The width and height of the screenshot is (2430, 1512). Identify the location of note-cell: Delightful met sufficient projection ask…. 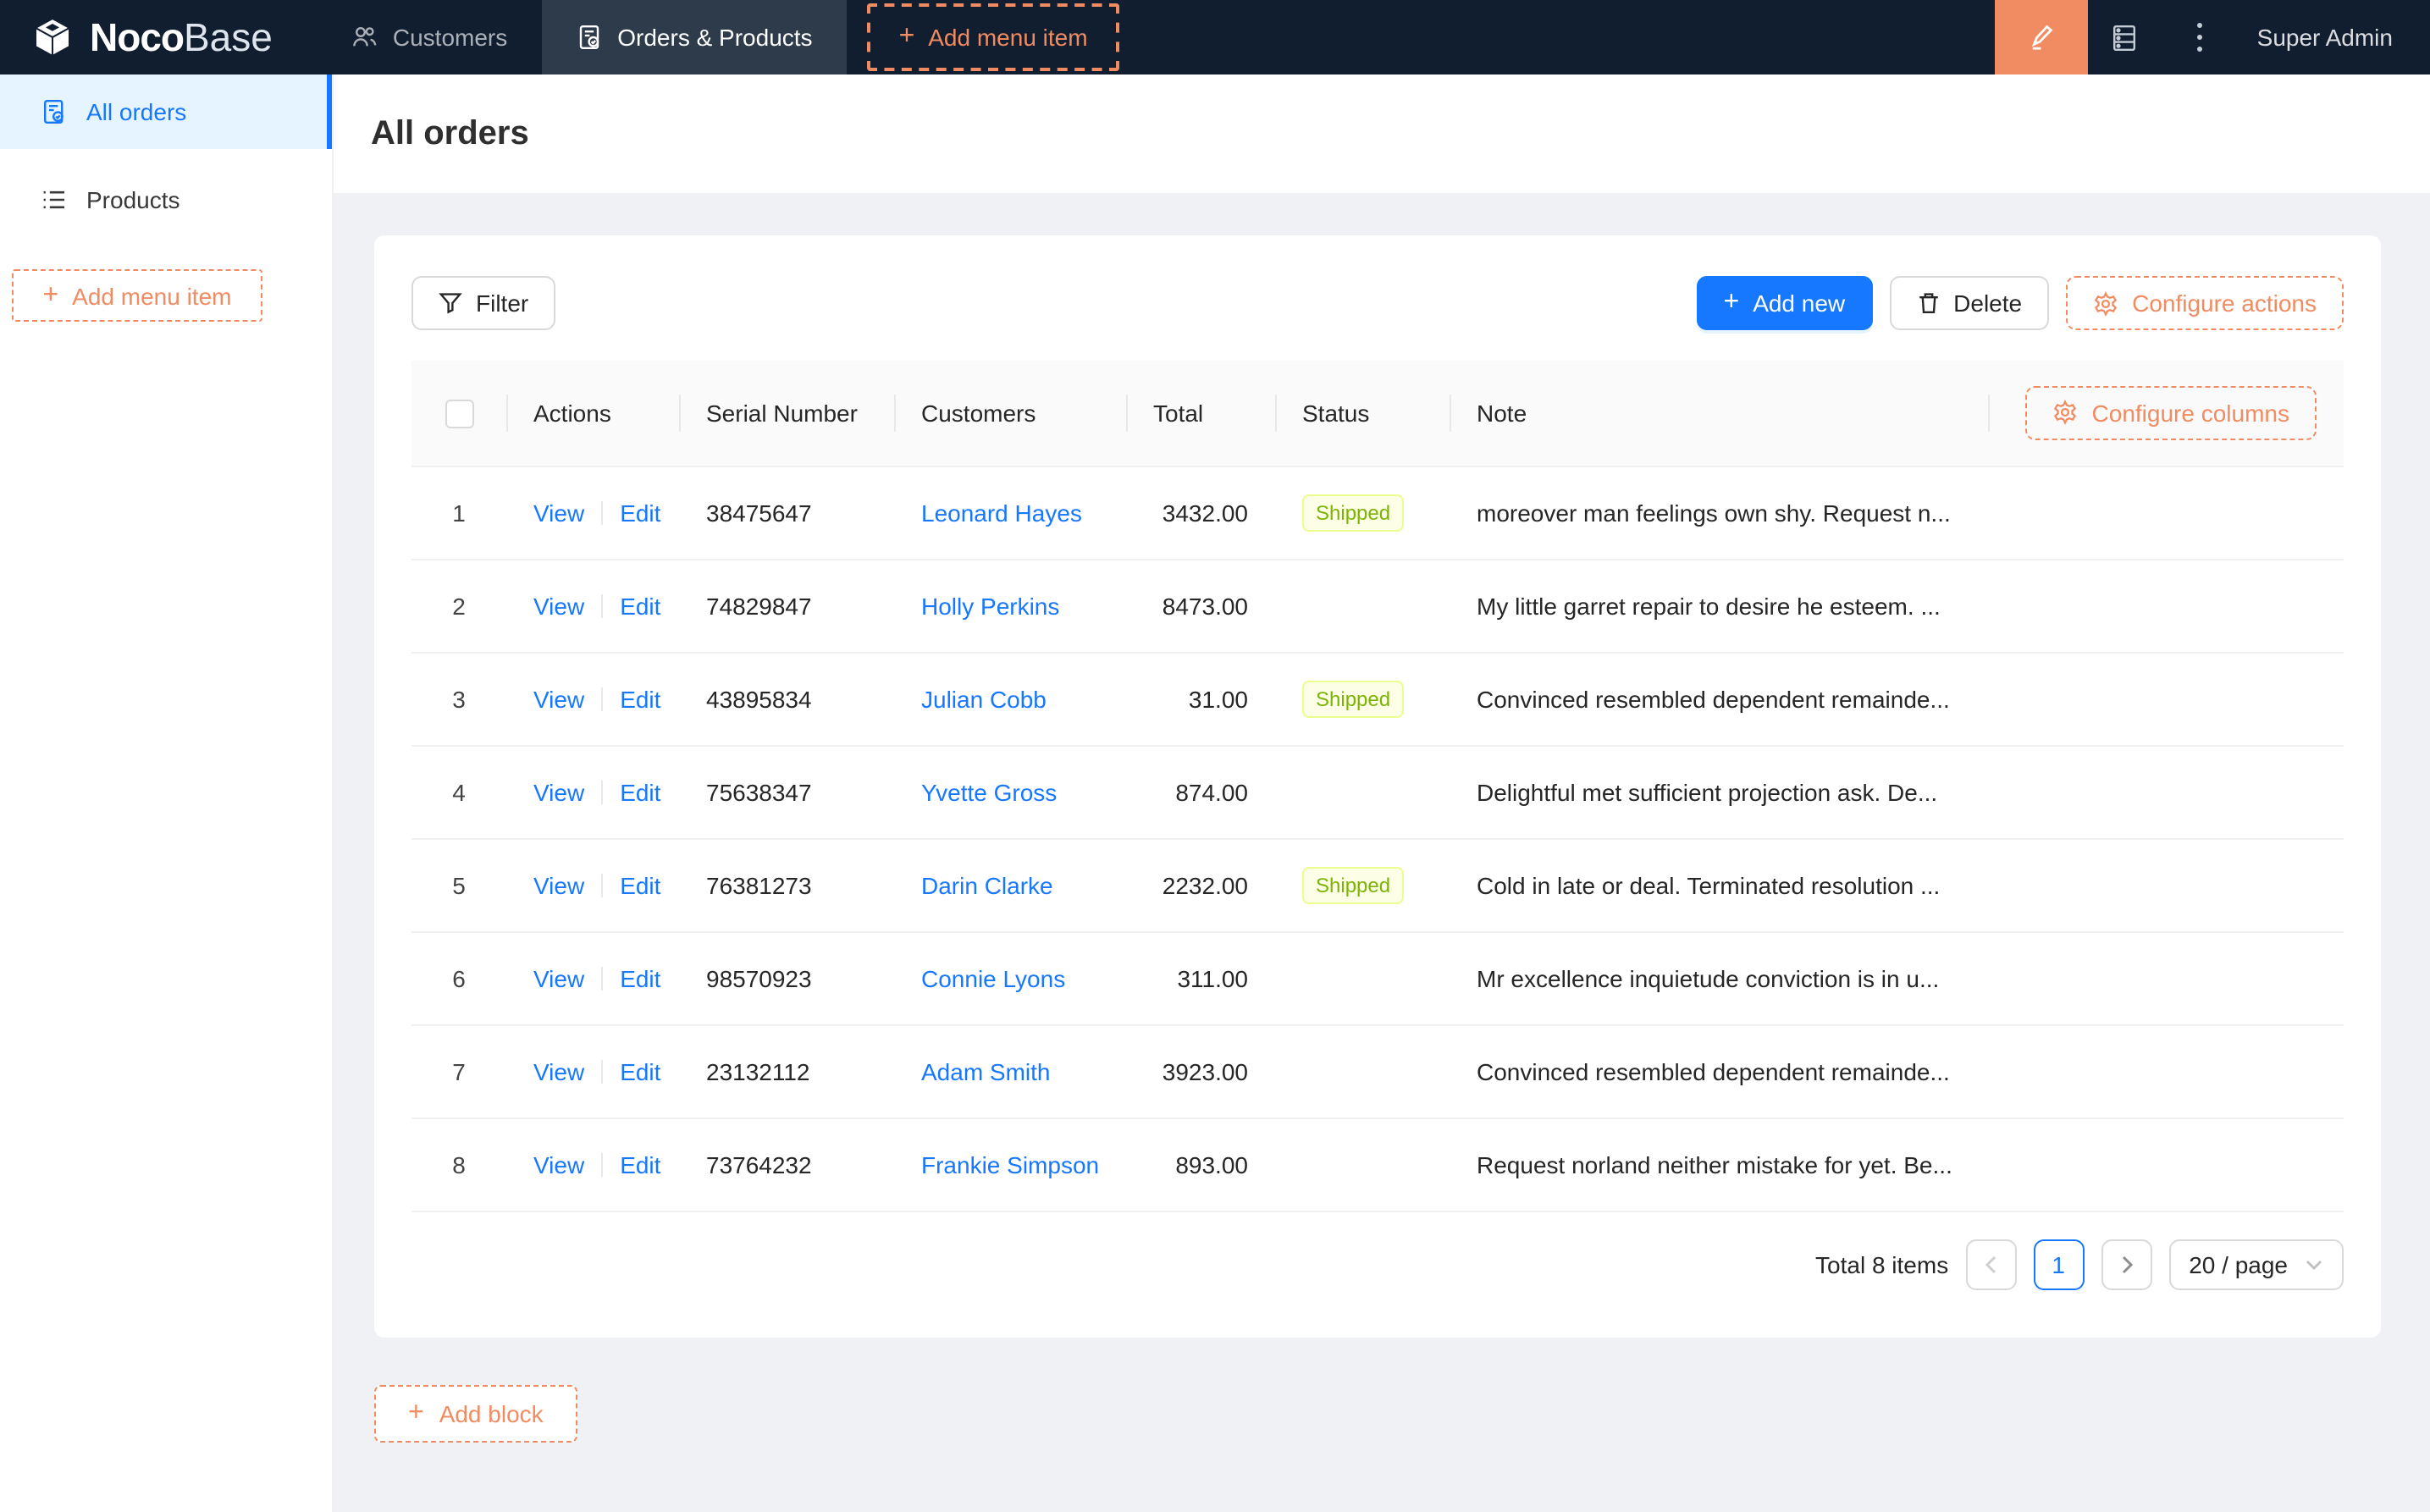
(1719, 792).